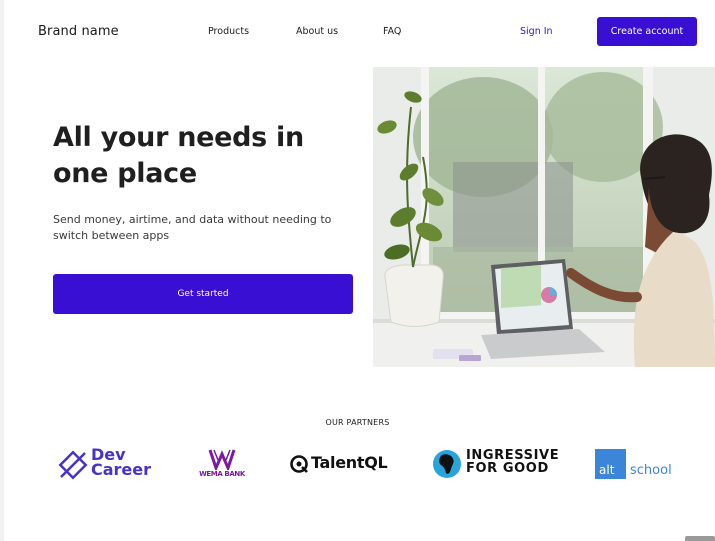 The width and height of the screenshot is (715, 541). Describe the element at coordinates (228, 31) in the screenshot. I see `nav-link-products: Products` at that location.